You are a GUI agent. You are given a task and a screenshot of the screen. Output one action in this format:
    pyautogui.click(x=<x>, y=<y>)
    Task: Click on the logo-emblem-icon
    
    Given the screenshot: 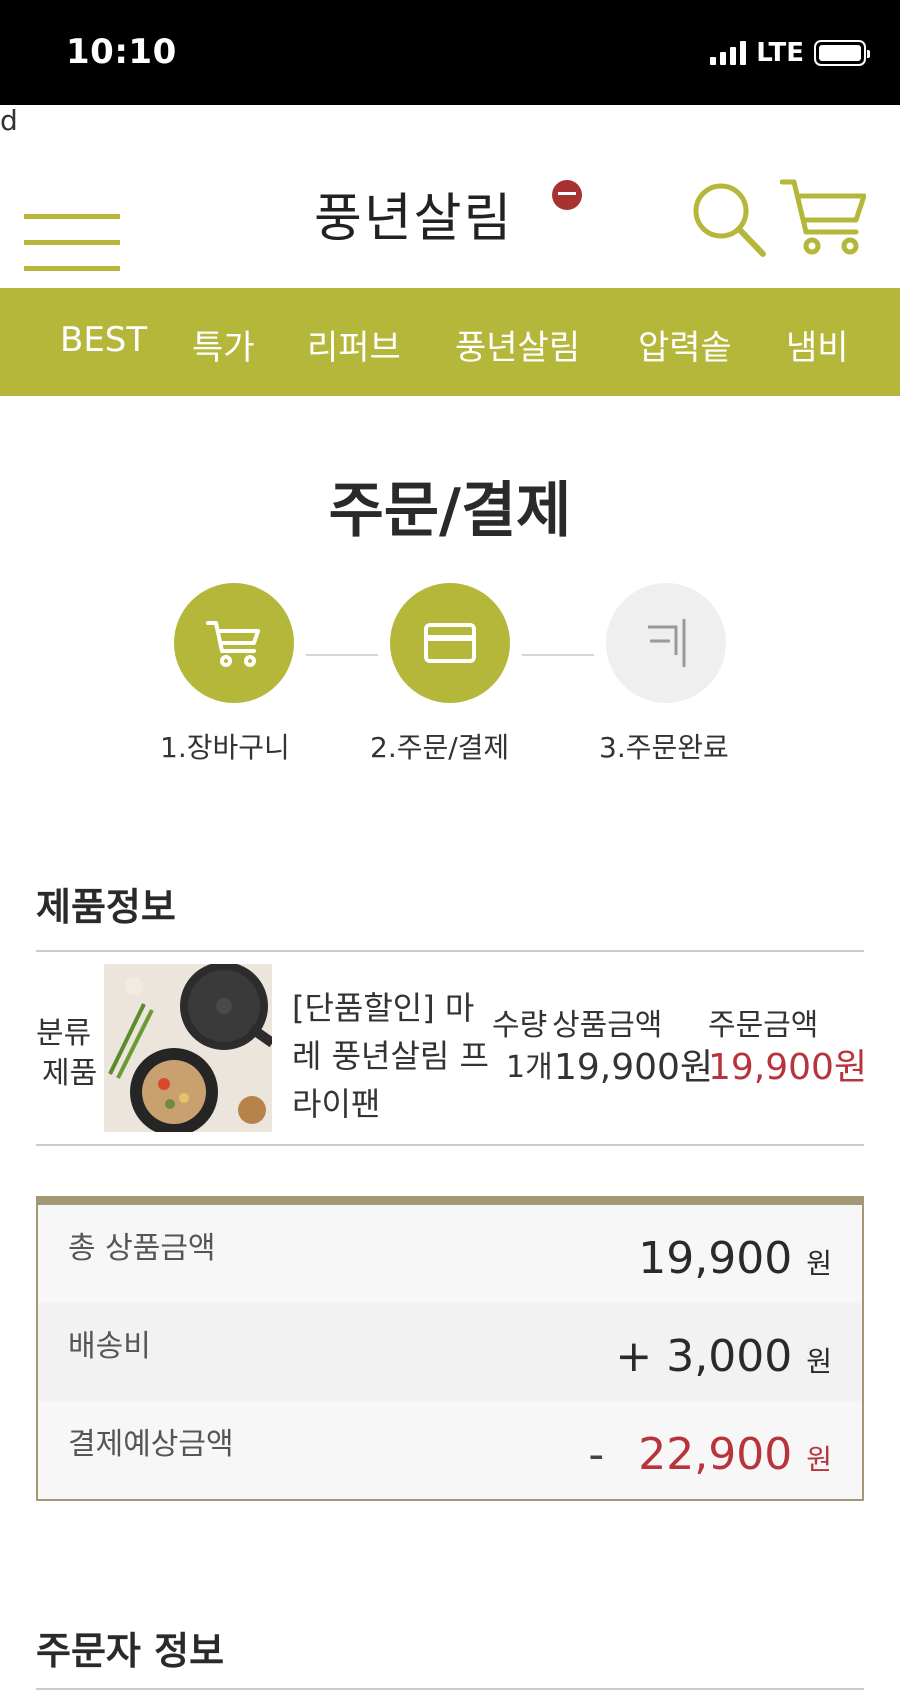 What is the action you would take?
    pyautogui.click(x=567, y=195)
    